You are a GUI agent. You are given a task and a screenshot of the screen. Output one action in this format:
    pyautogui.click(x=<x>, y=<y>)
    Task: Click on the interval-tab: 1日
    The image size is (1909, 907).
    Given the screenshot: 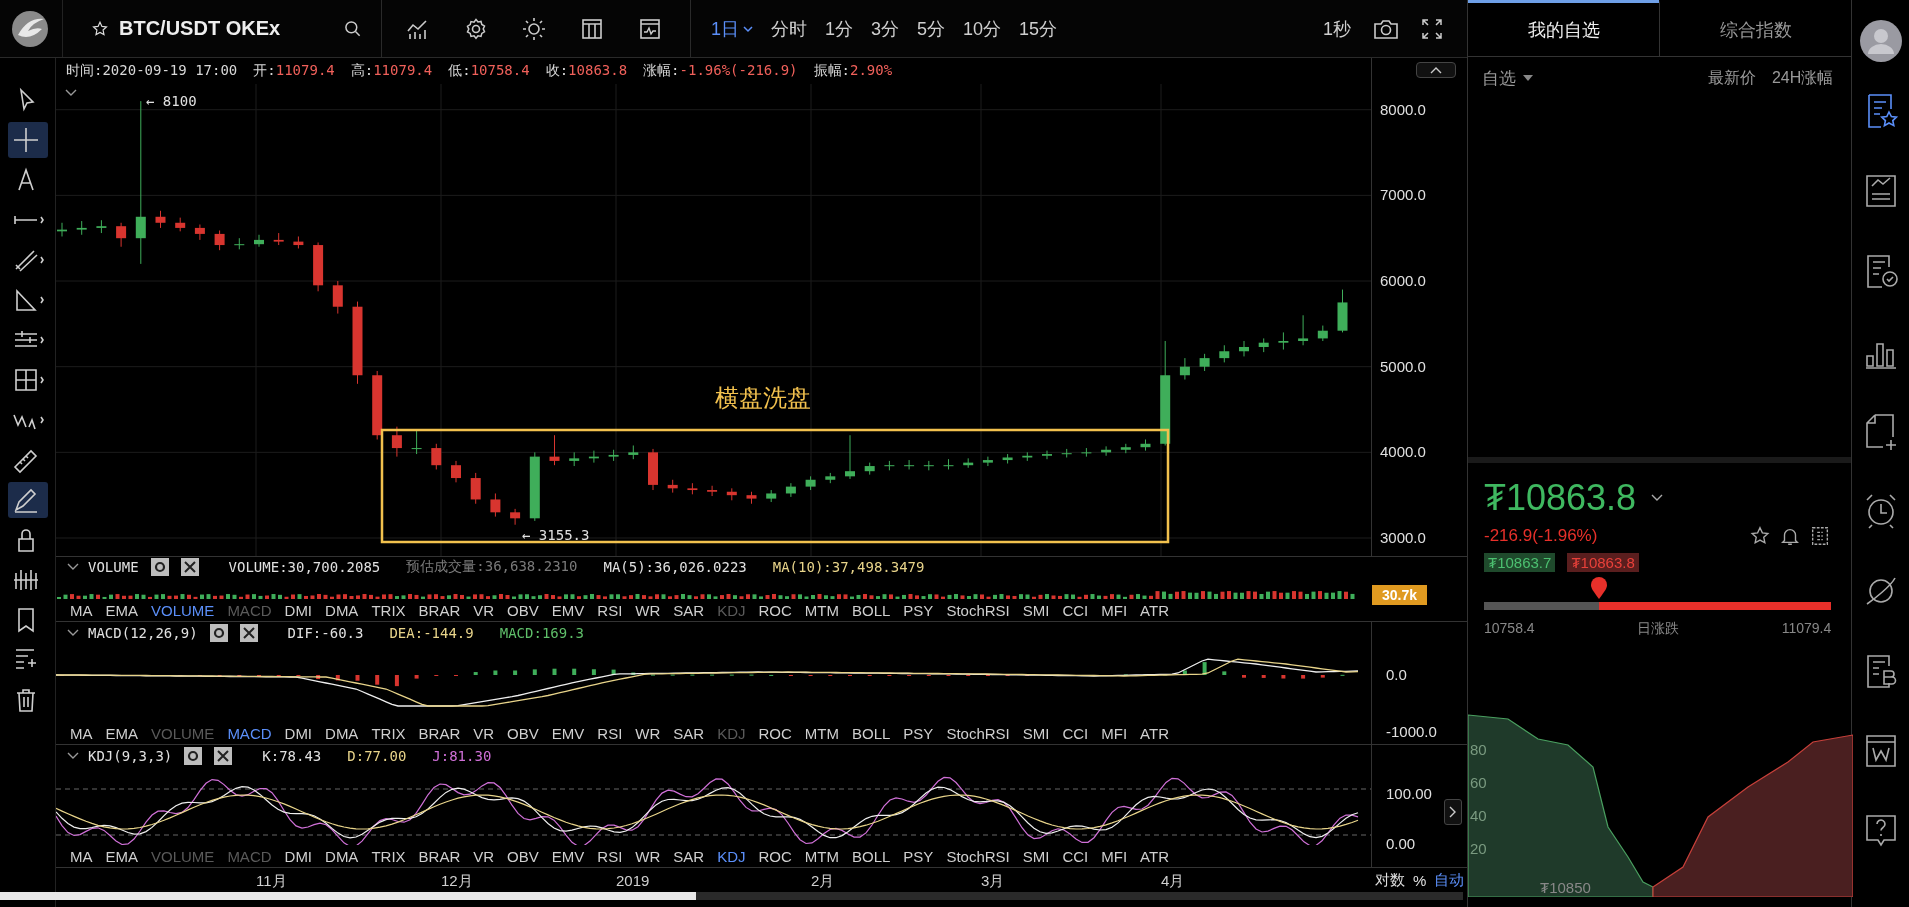 What is the action you would take?
    pyautogui.click(x=732, y=28)
    